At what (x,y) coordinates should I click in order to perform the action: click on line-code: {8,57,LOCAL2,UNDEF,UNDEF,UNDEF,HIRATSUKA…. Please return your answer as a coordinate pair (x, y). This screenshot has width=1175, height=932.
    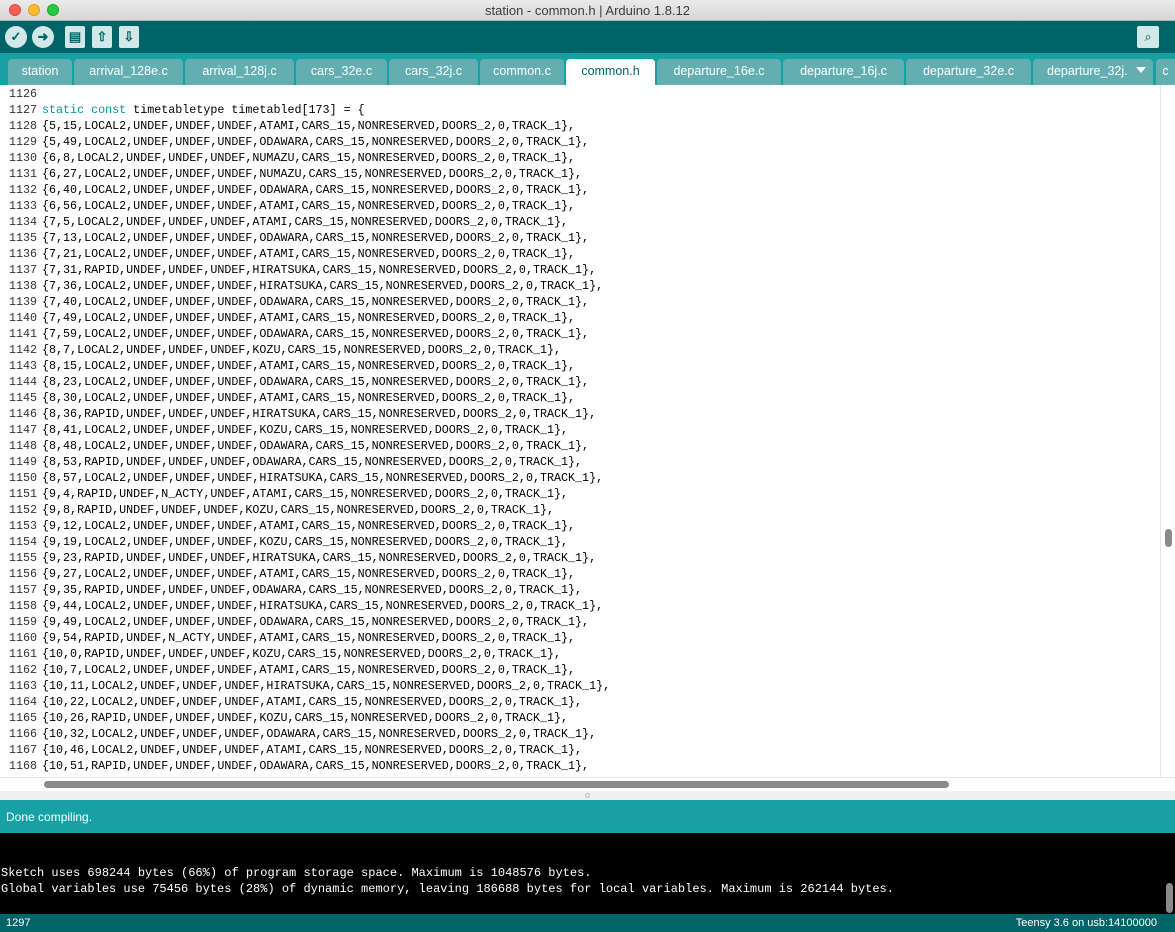
    Looking at the image, I should click on (323, 478).